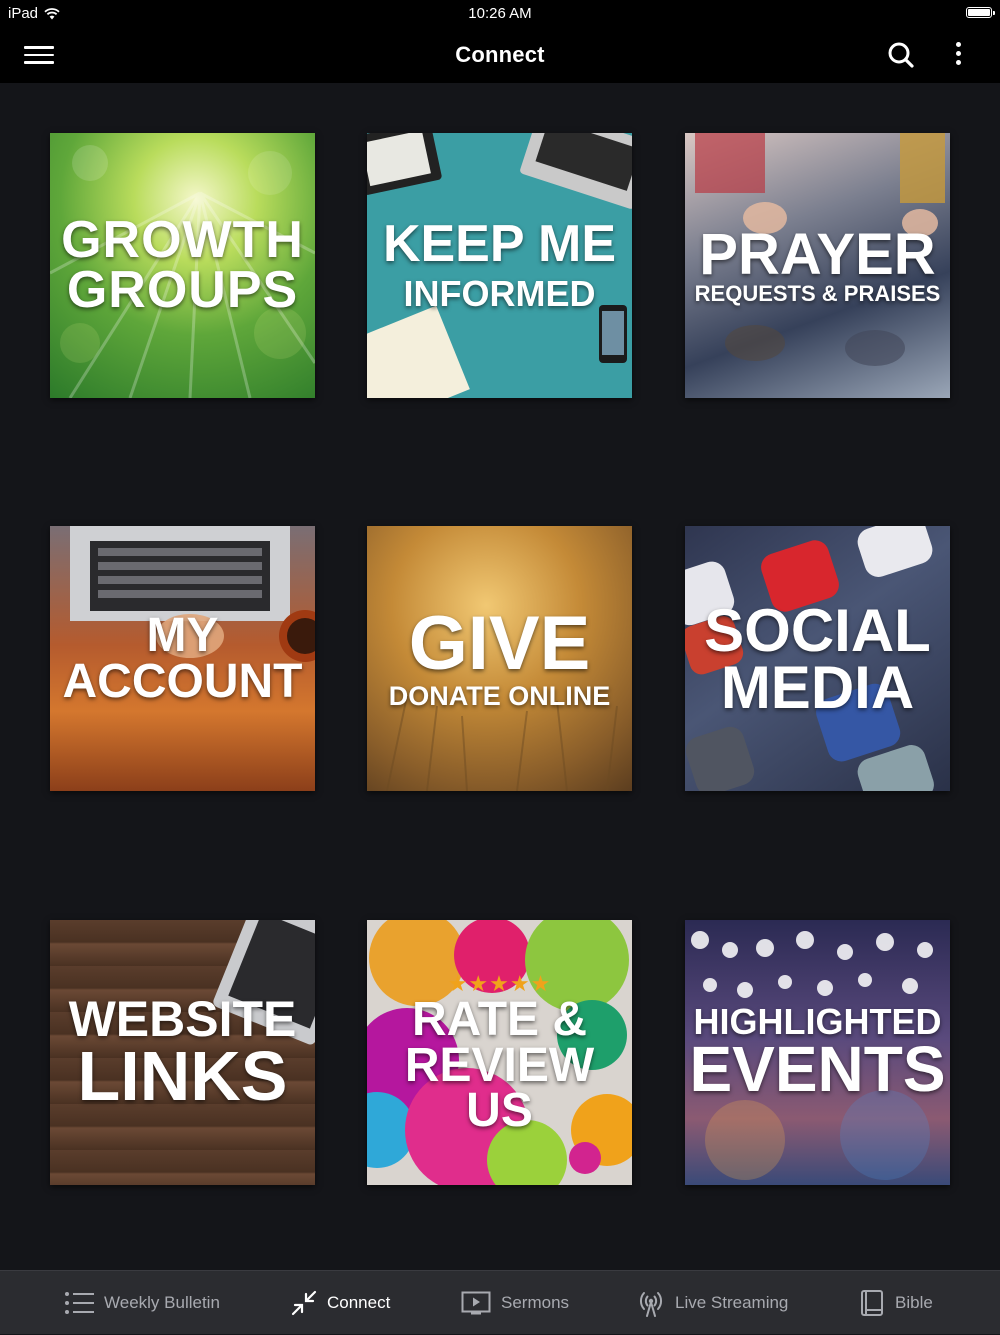 This screenshot has width=1000, height=1335. Describe the element at coordinates (499, 695) in the screenshot. I see `tile-subtitle-line: DONATE ONLINE` at that location.